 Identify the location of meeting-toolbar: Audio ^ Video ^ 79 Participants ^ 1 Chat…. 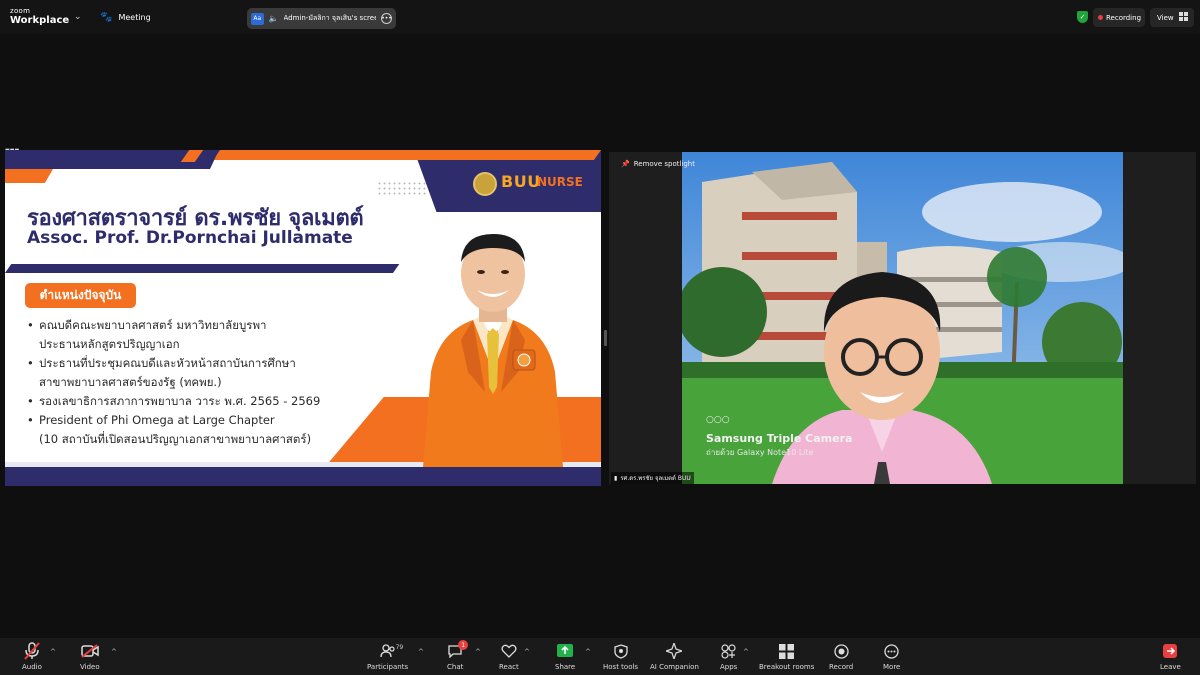
(600, 656).